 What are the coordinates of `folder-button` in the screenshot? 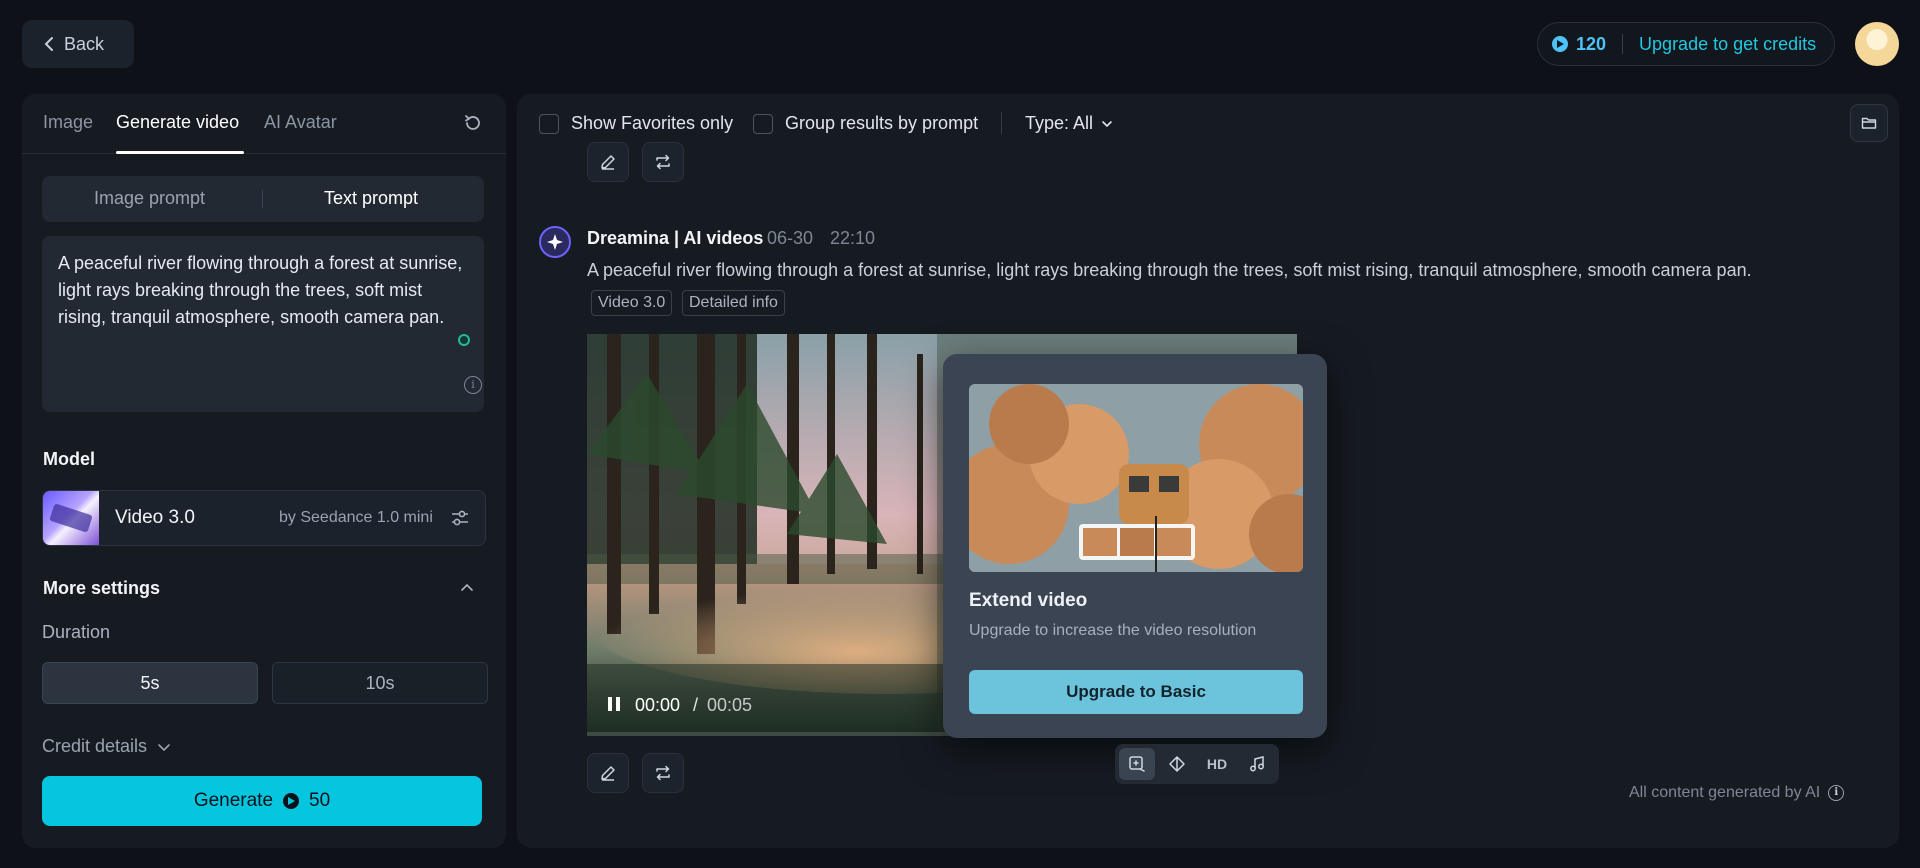 It's located at (1869, 123).